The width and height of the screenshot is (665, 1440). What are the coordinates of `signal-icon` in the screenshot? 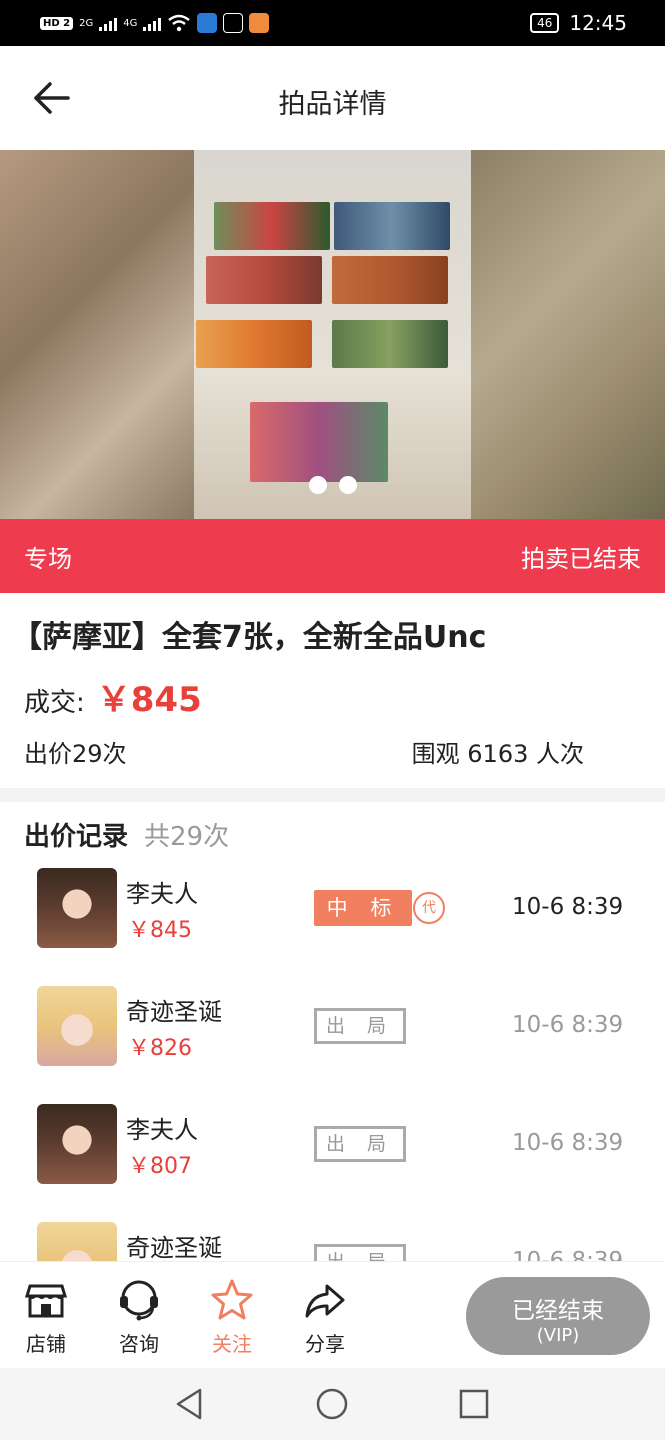 It's located at (108, 23).